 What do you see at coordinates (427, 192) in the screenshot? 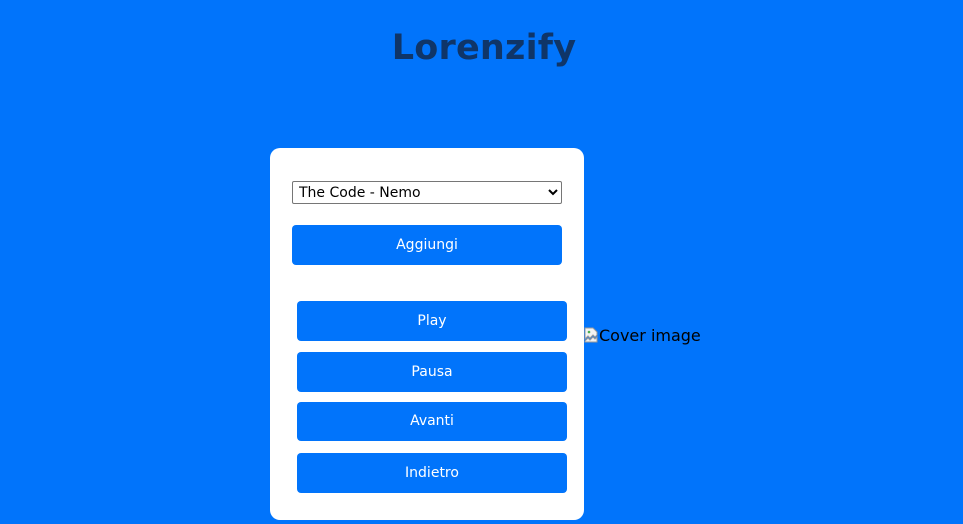
I see `song-select: The Code - Nemo` at bounding box center [427, 192].